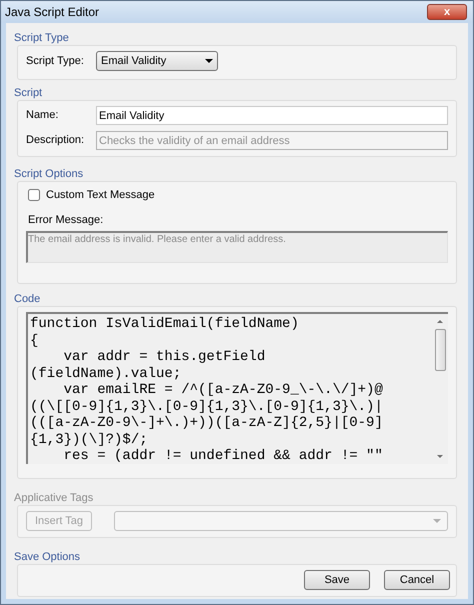 Image resolution: width=474 pixels, height=605 pixels. What do you see at coordinates (440, 321) in the screenshot?
I see `scroll-up-icon` at bounding box center [440, 321].